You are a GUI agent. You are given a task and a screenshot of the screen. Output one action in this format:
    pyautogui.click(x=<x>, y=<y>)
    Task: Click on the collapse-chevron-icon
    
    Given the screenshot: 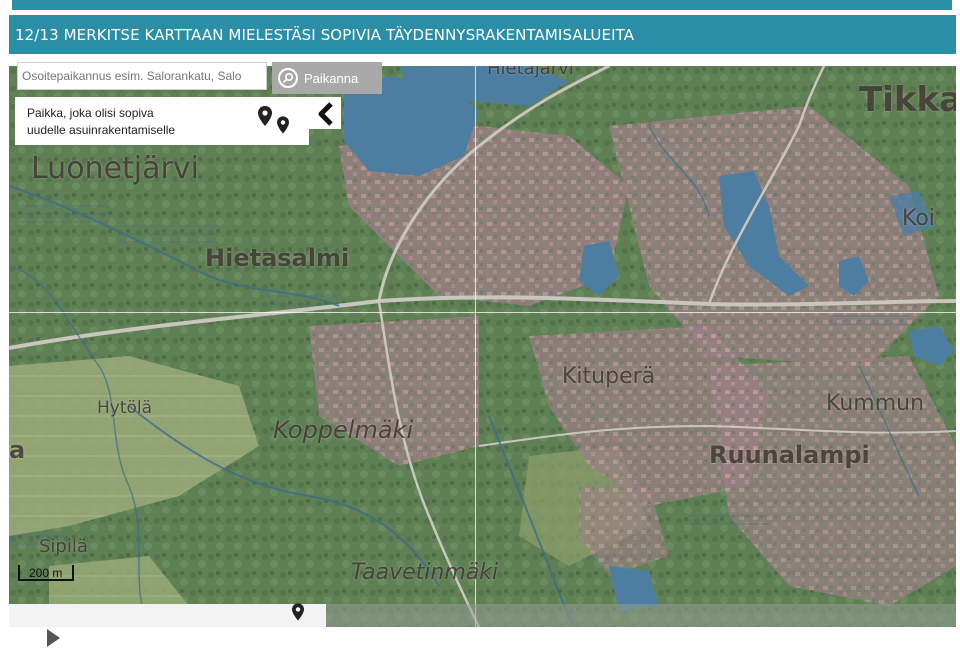 What is the action you would take?
    pyautogui.click(x=326, y=114)
    